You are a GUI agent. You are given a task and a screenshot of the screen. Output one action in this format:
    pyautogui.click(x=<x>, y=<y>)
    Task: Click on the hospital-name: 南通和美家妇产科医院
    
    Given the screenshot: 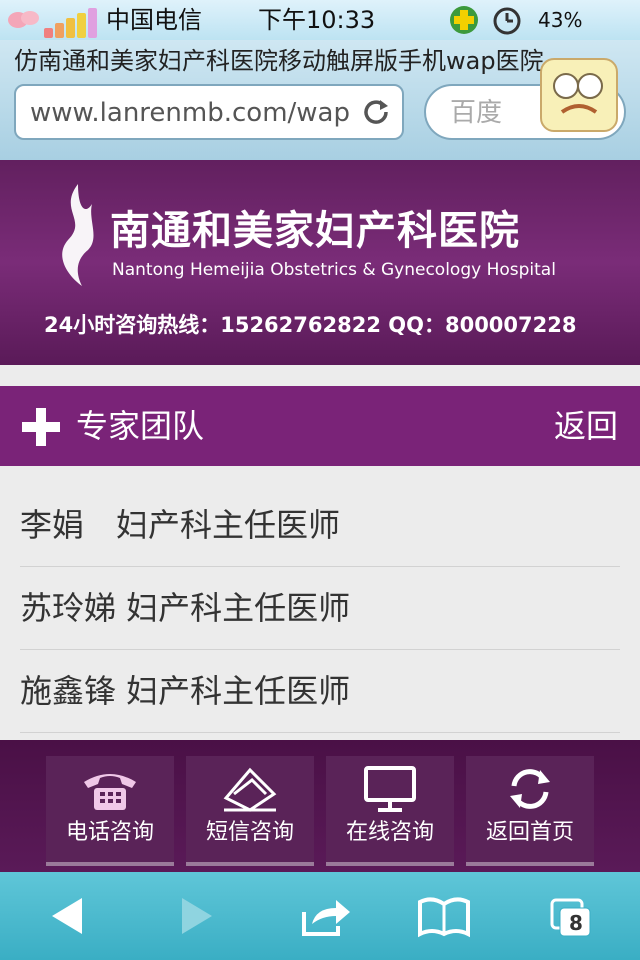 What is the action you would take?
    pyautogui.click(x=315, y=231)
    